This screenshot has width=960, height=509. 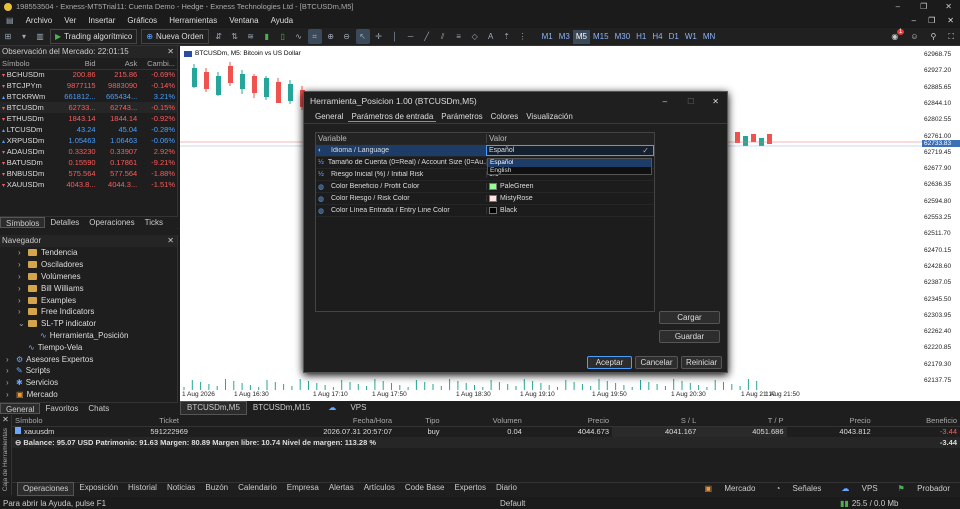 What do you see at coordinates (111, 222) in the screenshot?
I see `tab-trades: Operaciones` at bounding box center [111, 222].